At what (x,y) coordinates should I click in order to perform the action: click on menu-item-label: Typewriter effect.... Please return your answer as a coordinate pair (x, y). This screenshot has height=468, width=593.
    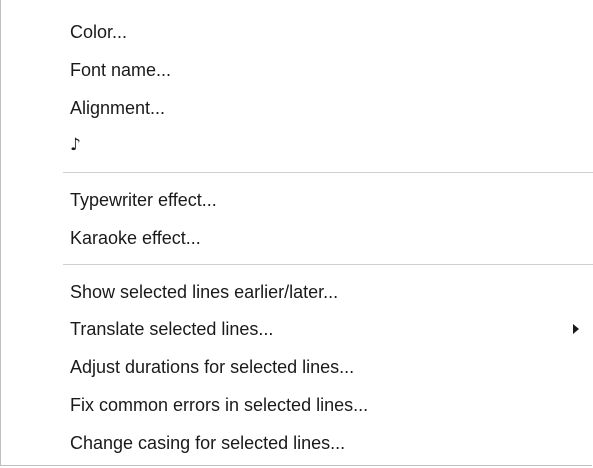
    Looking at the image, I should click on (143, 200).